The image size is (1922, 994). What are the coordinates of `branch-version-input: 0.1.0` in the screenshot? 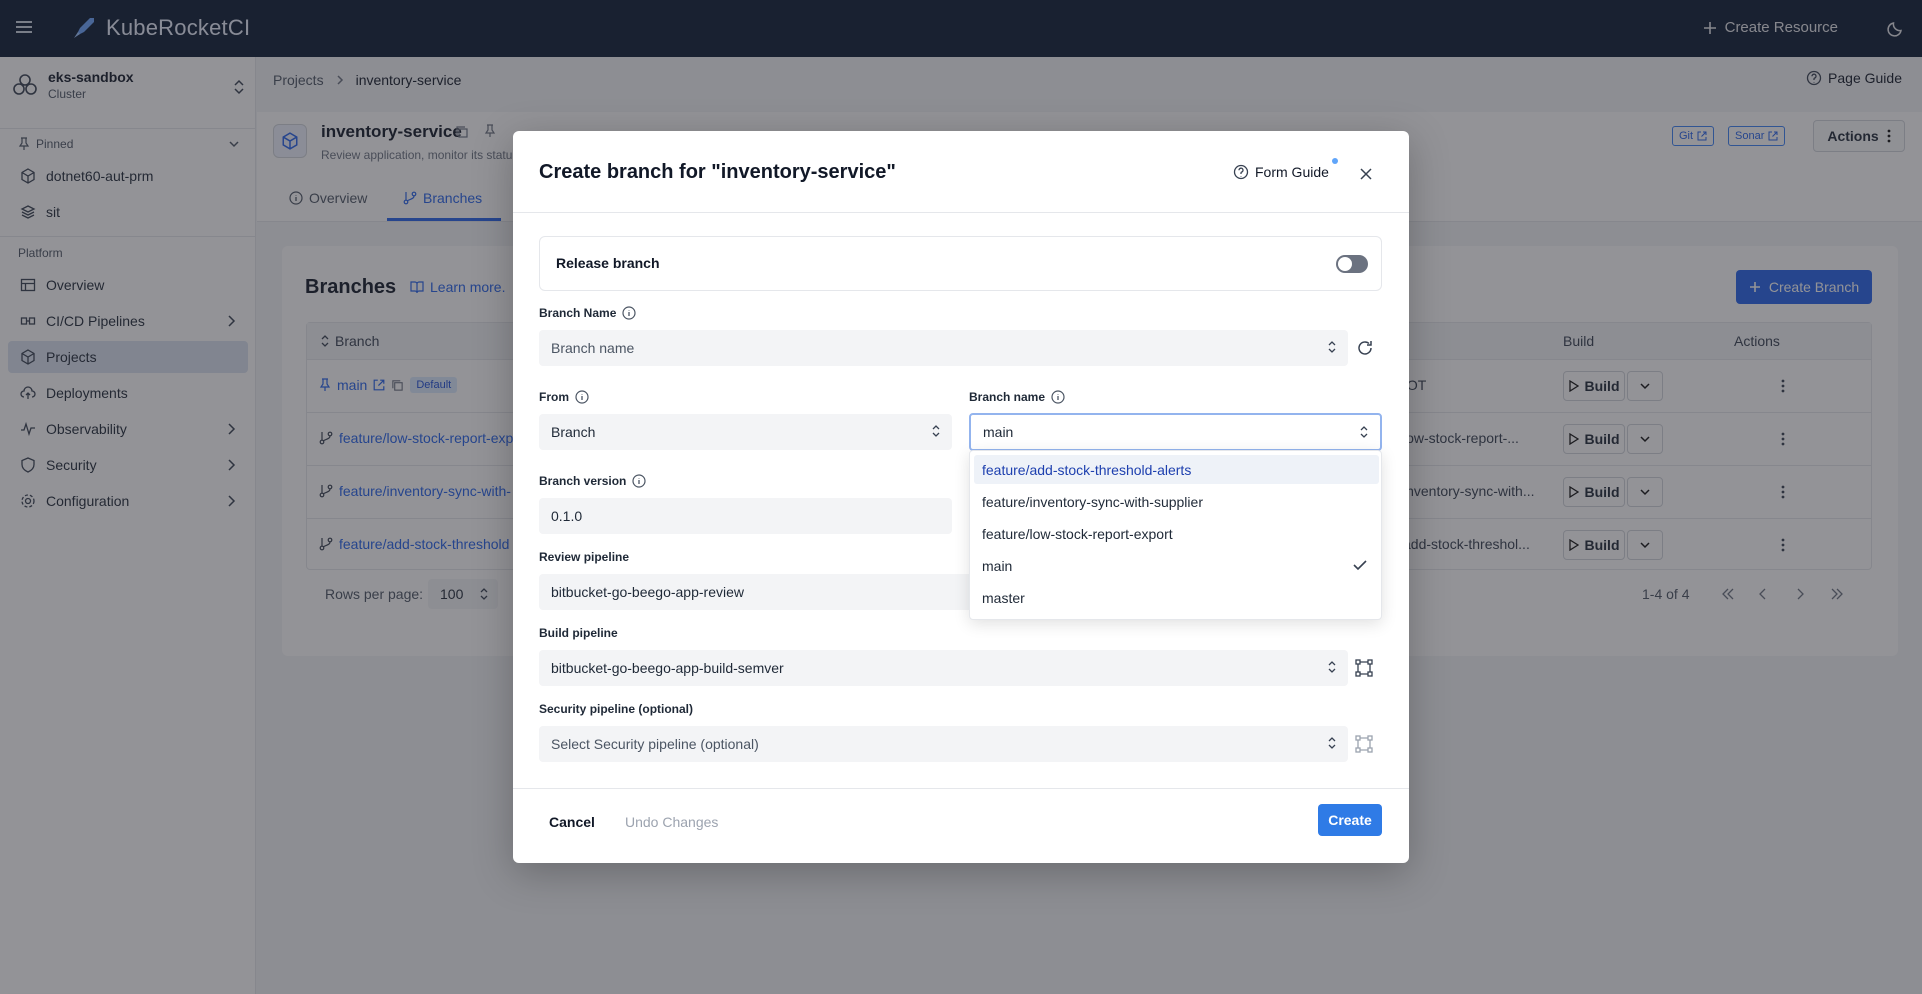 It's located at (745, 516).